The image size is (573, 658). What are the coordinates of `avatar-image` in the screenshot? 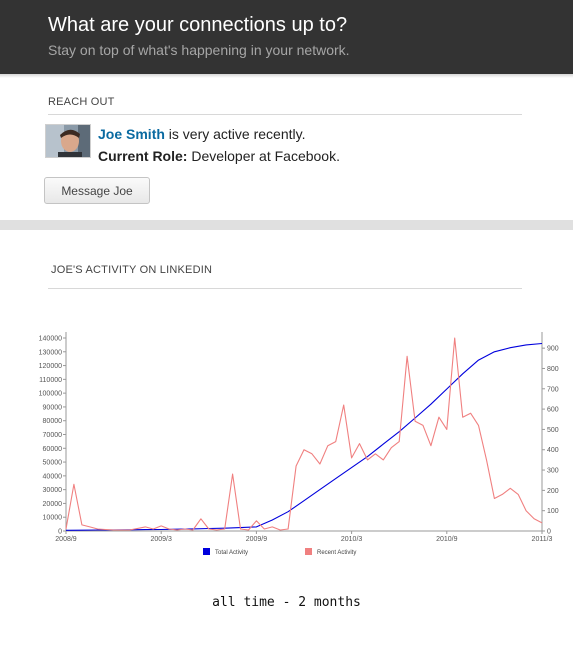 It's located at (68, 141).